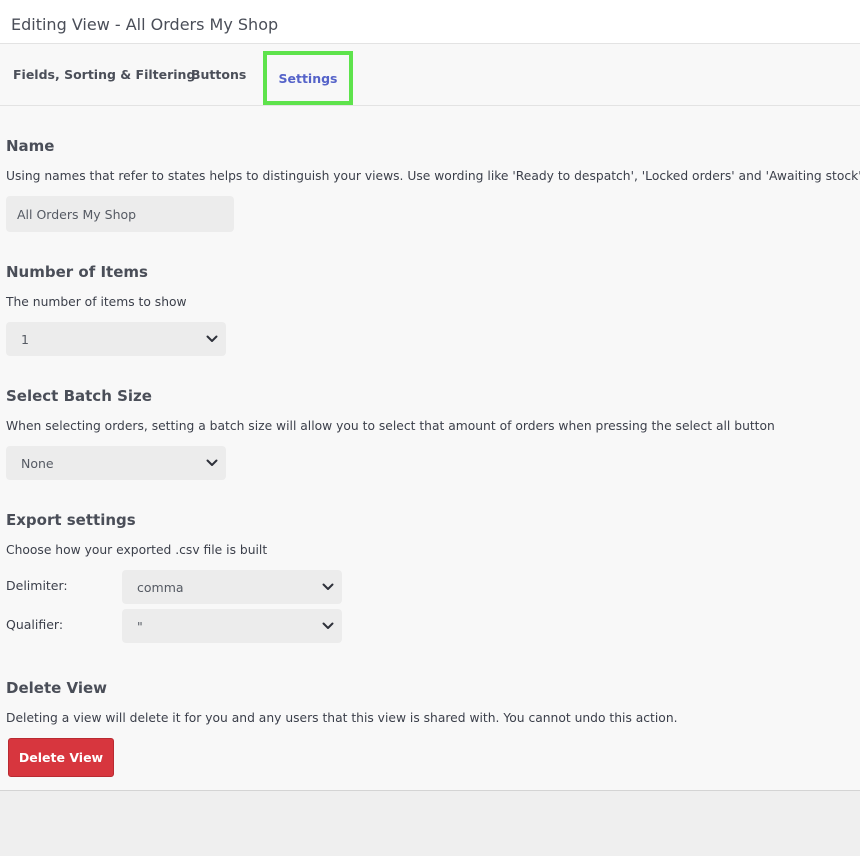 The image size is (860, 856). I want to click on title-bar: Editing View - All Orders My Shop, so click(430, 22).